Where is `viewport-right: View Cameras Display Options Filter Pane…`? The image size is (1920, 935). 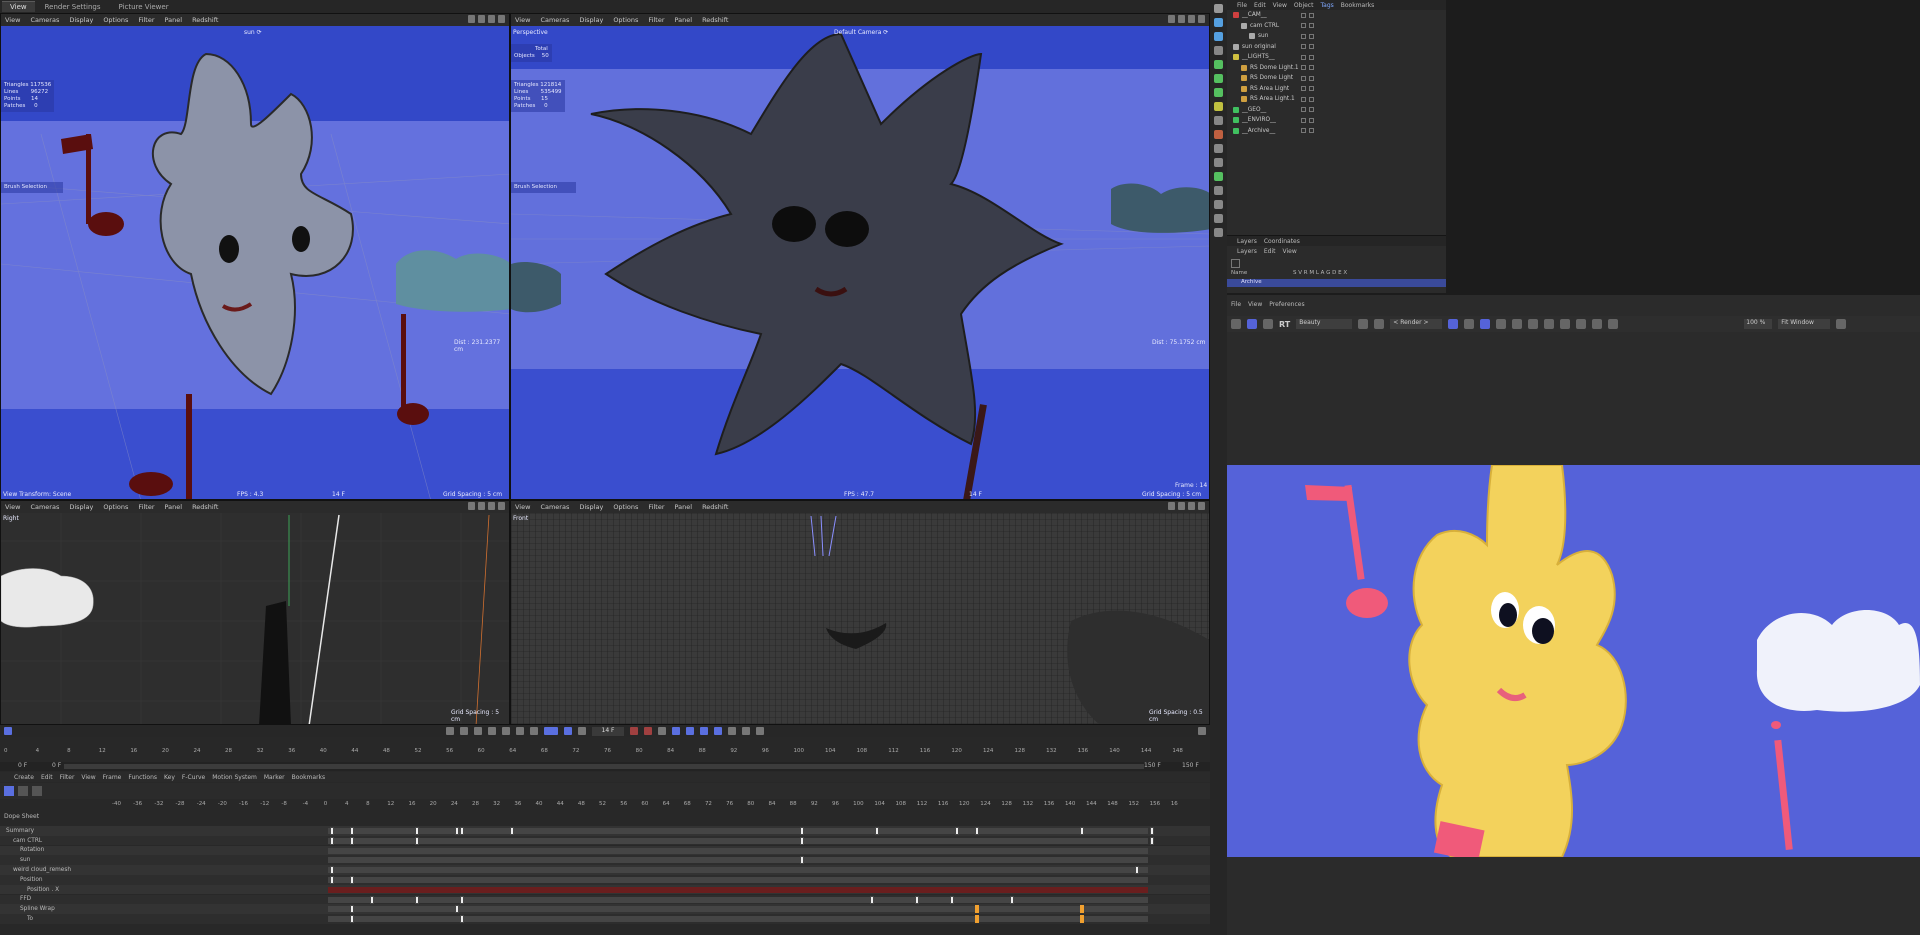
viewport-right: View Cameras Display Options Filter Pane… is located at coordinates (255, 612).